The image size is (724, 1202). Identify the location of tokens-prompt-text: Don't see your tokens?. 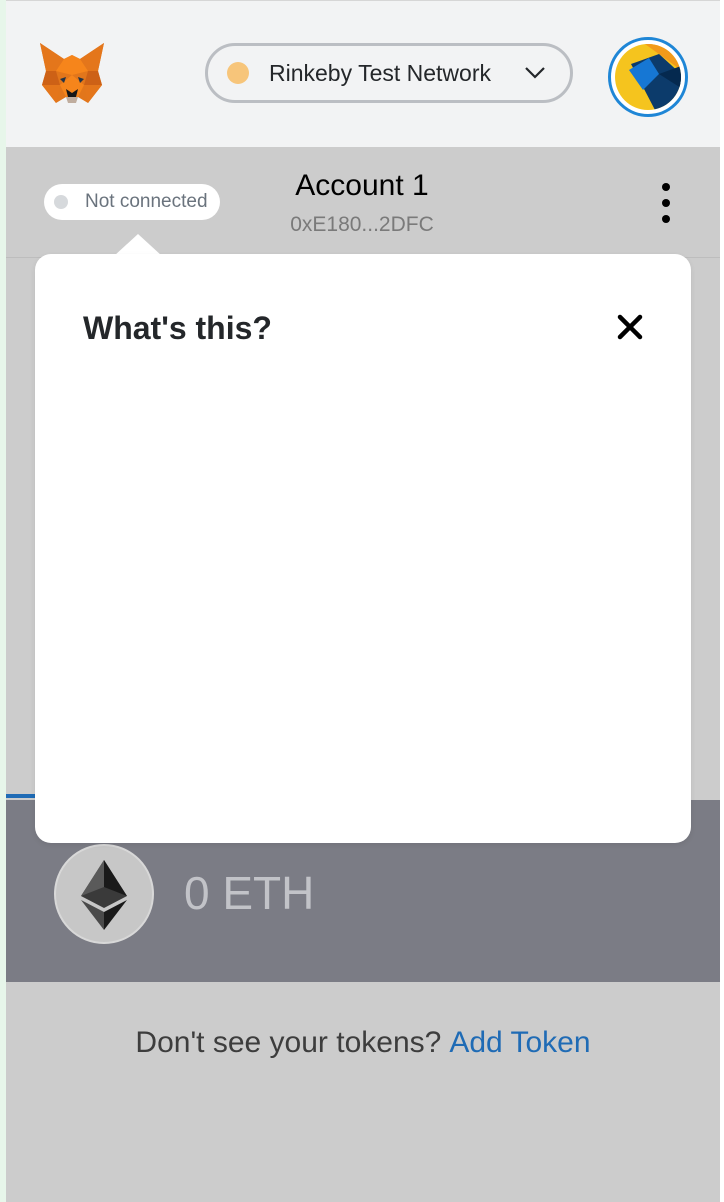
(288, 1042).